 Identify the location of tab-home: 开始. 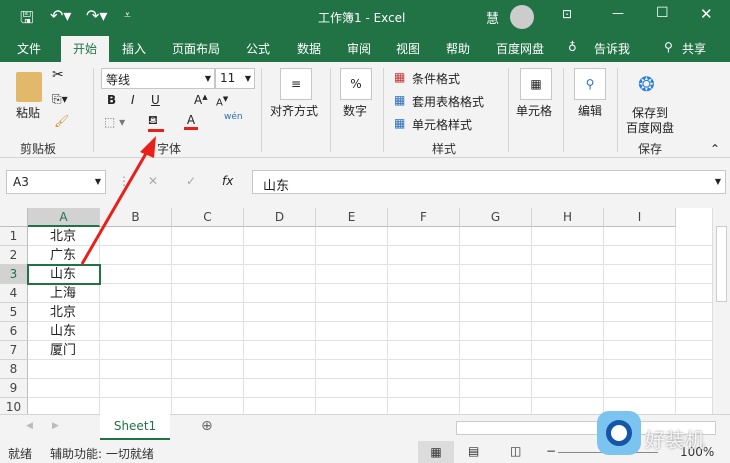
(85, 49).